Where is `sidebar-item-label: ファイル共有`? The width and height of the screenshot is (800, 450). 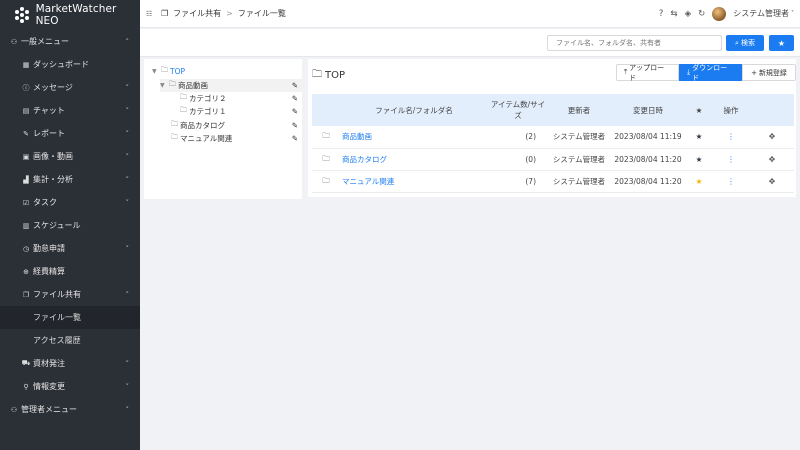 sidebar-item-label: ファイル共有 is located at coordinates (57, 294).